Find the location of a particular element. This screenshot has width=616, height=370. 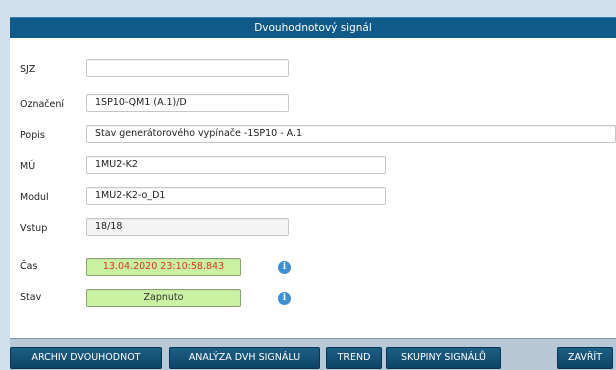

window-title-bar: Dvouhodnotový signál is located at coordinates (313, 27).